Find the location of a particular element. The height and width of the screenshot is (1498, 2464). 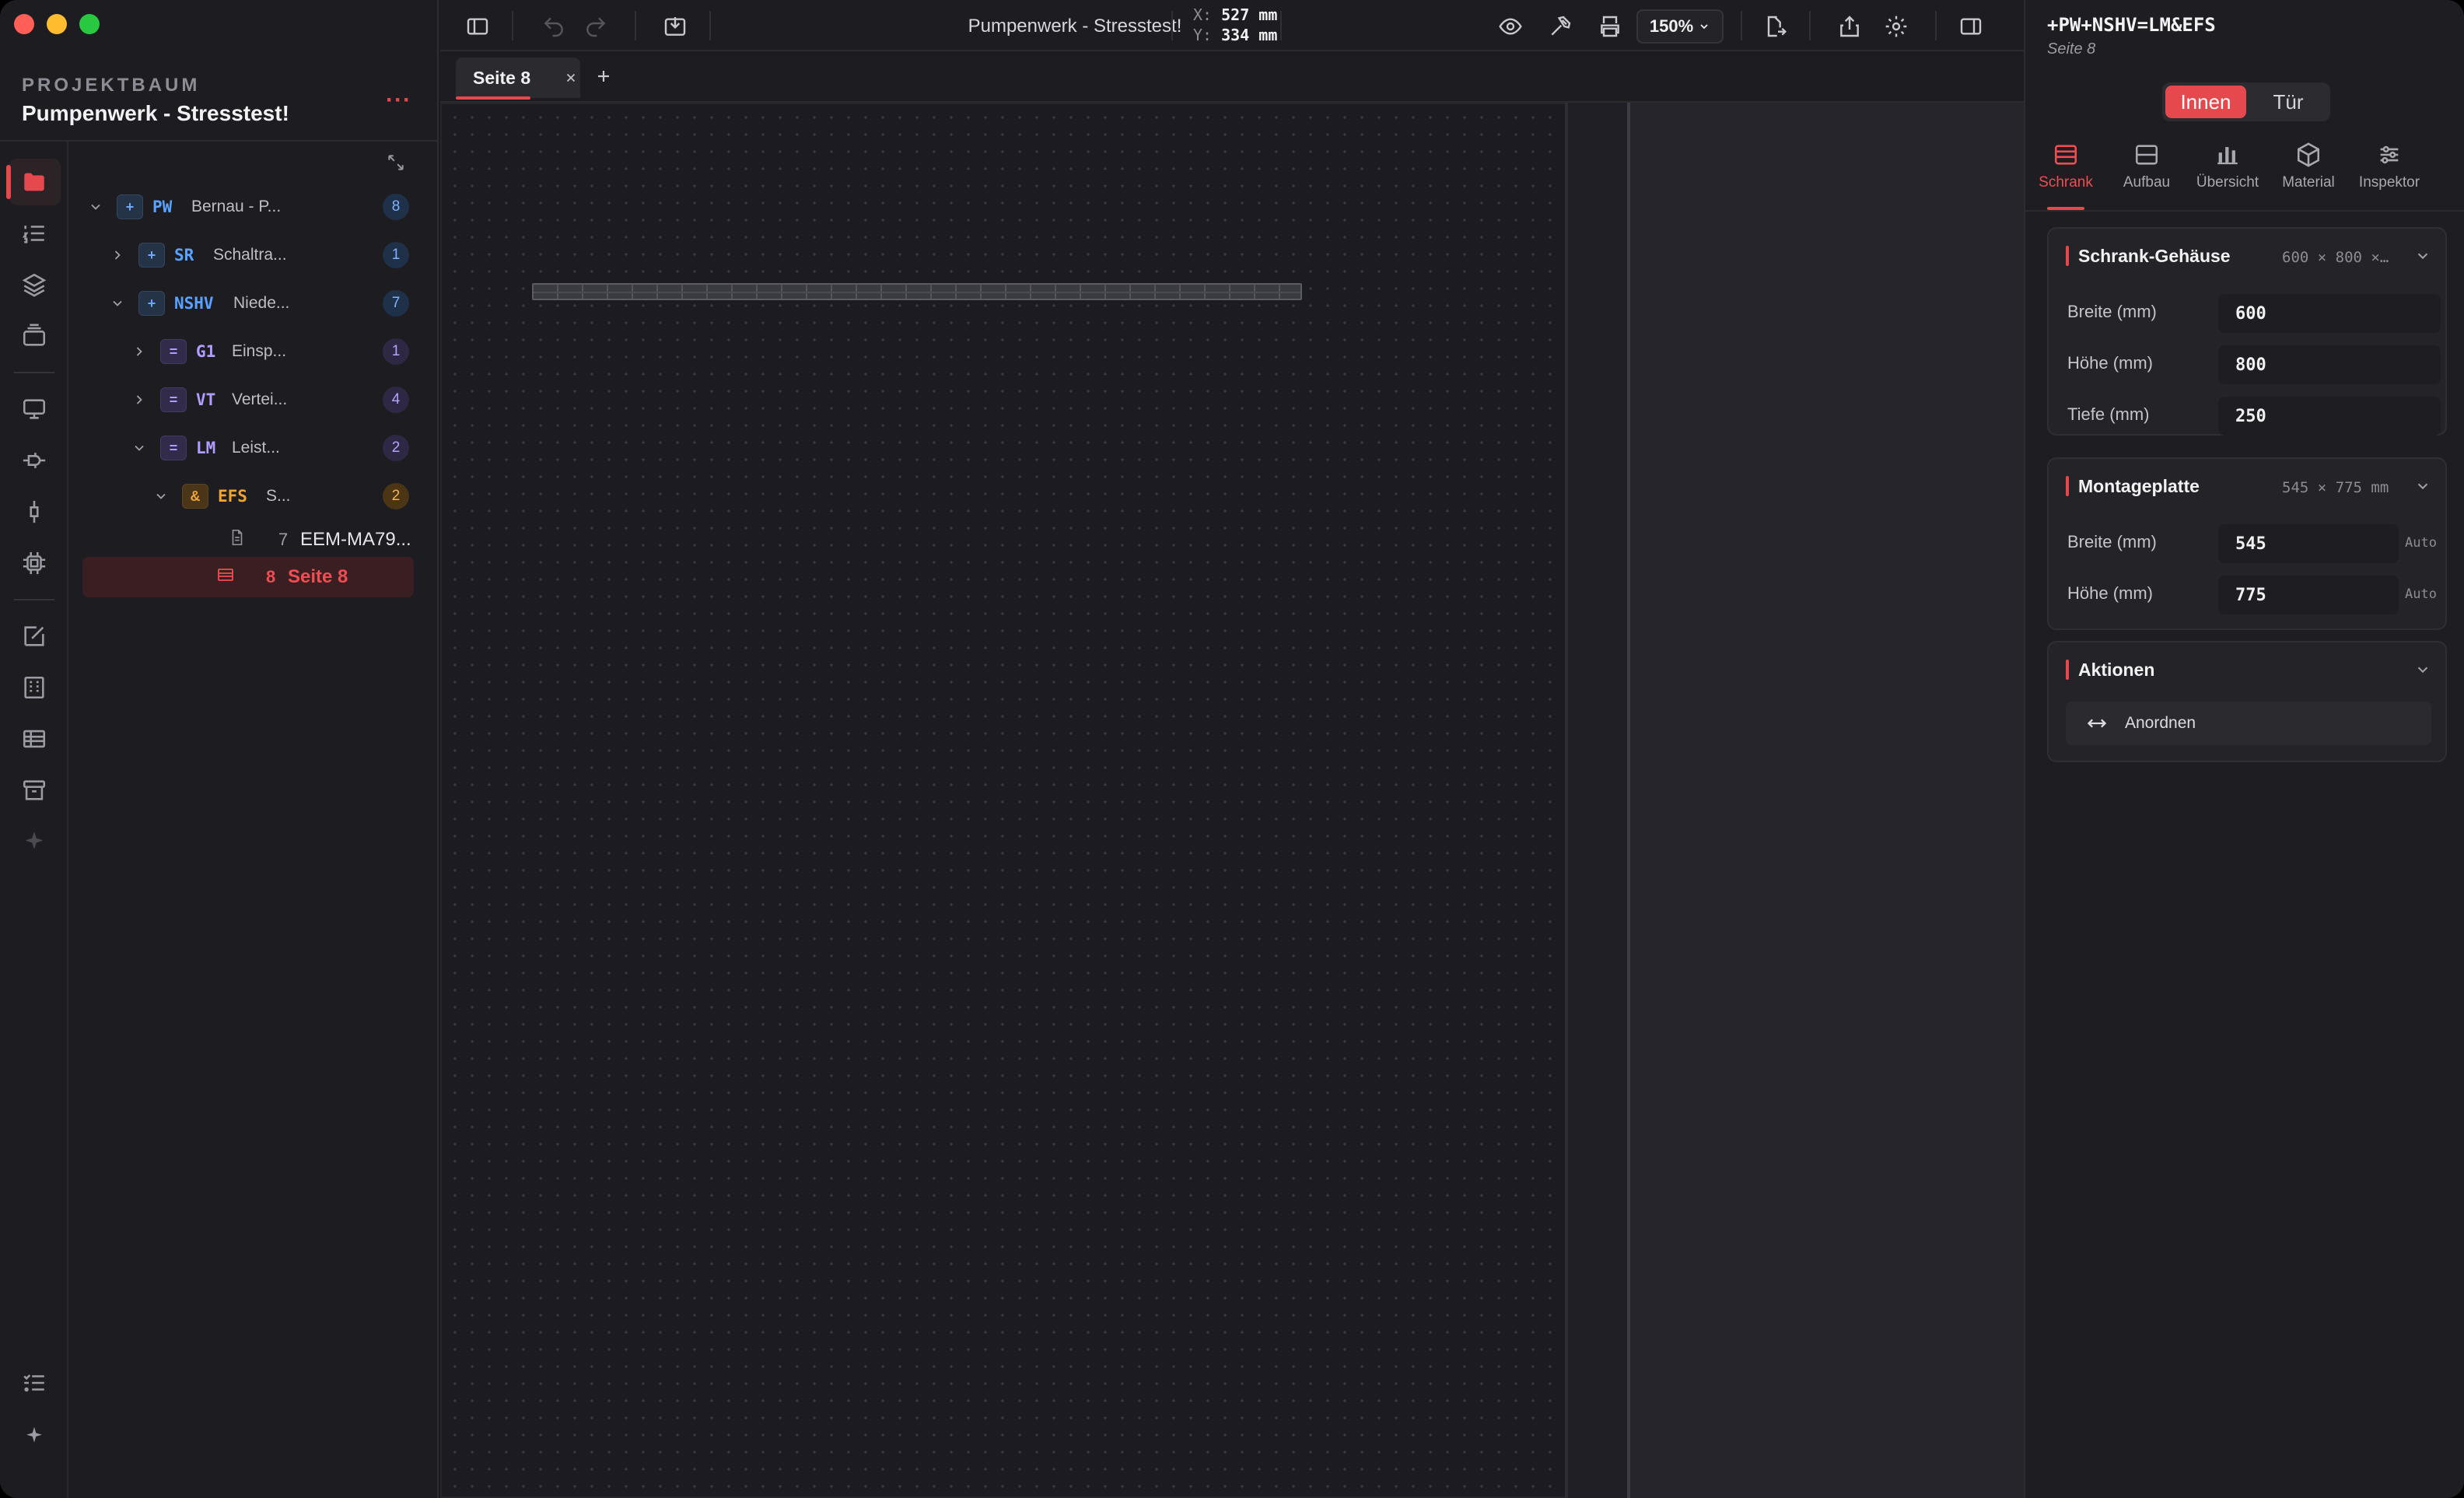

eye-icon is located at coordinates (1510, 27).